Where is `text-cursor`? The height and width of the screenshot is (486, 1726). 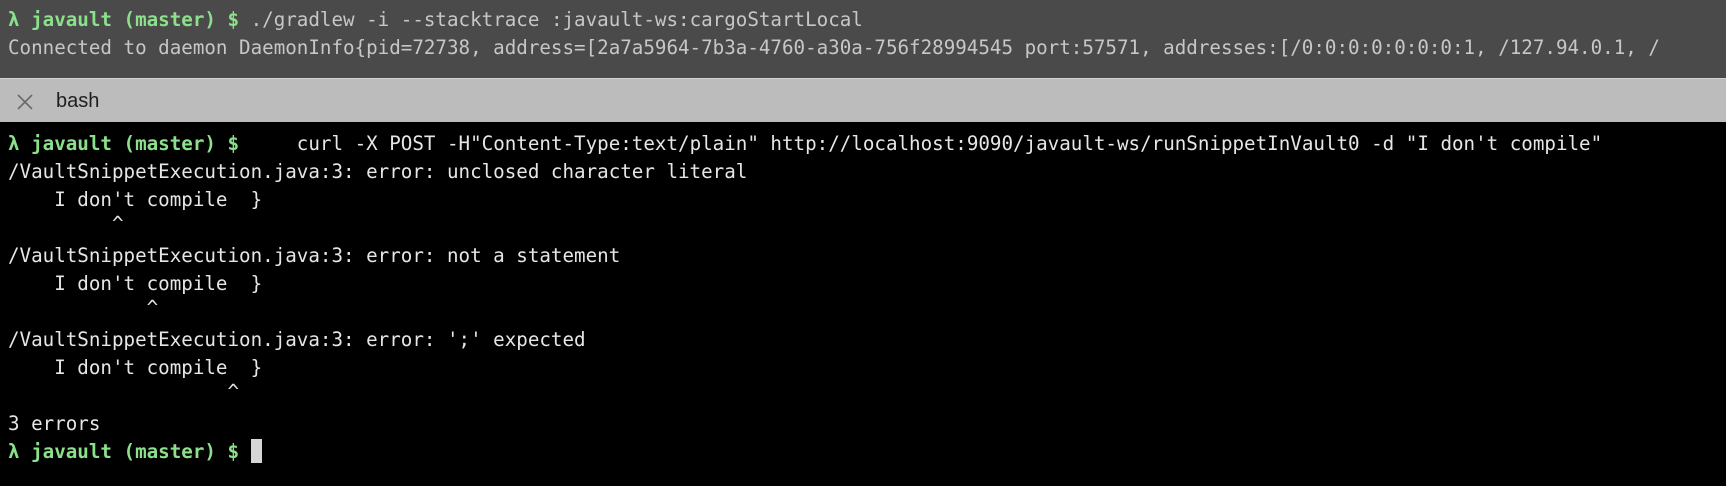 text-cursor is located at coordinates (256, 451).